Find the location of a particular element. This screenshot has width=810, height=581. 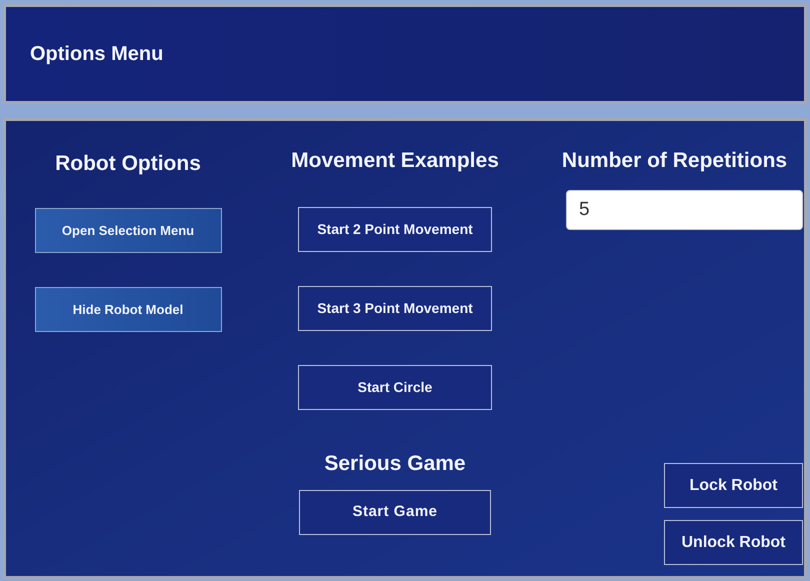

section-heading: Number of Repetitions is located at coordinates (675, 161).